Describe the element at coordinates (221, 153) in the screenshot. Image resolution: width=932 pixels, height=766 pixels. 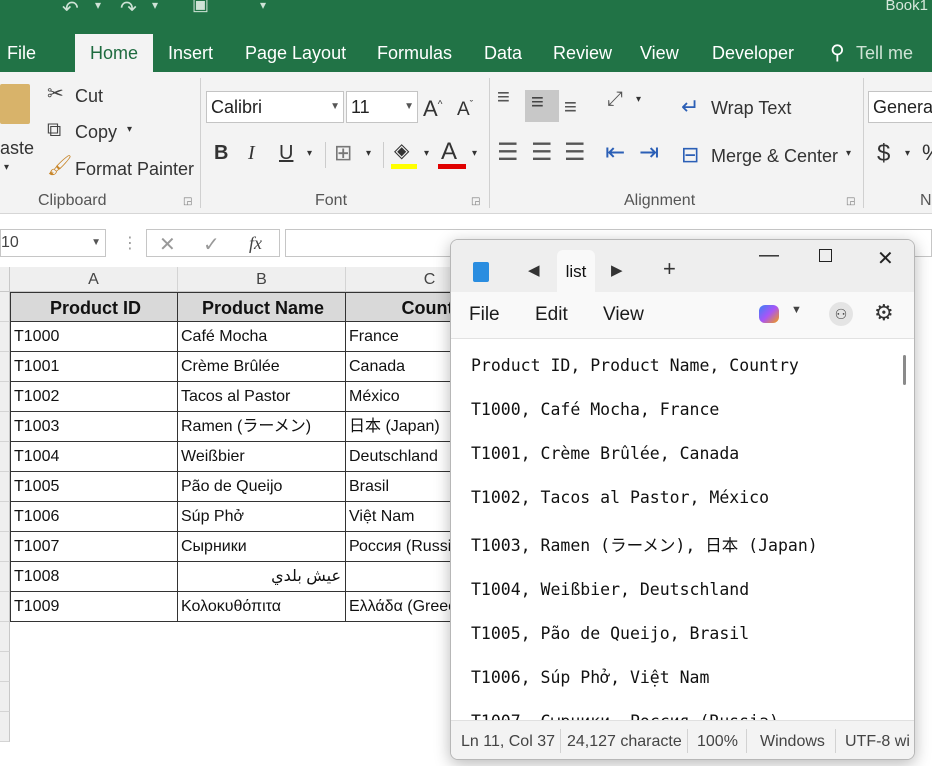
I see `bold-button: B` at that location.